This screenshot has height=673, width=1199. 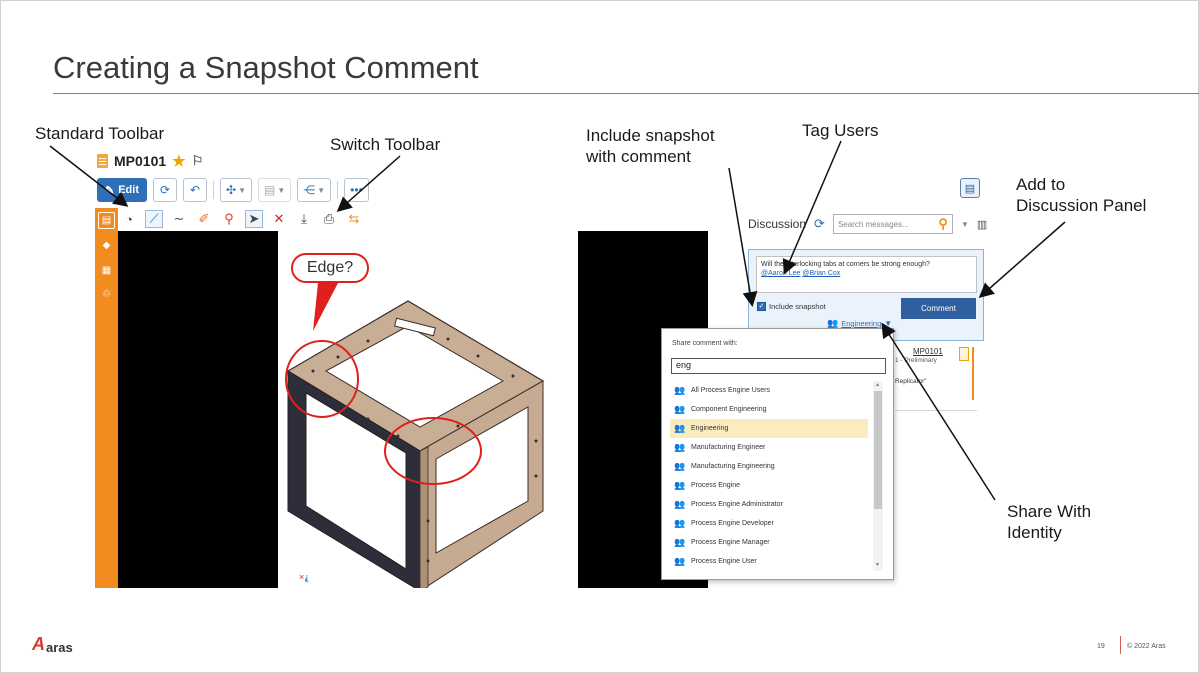 What do you see at coordinates (928, 351) in the screenshot?
I see `feed-item-link: MP0101` at bounding box center [928, 351].